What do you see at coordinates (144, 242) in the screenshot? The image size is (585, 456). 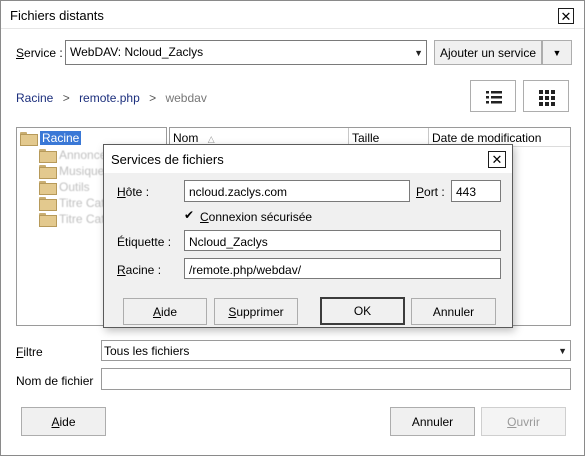 I see `tag-label: Étiquette :` at bounding box center [144, 242].